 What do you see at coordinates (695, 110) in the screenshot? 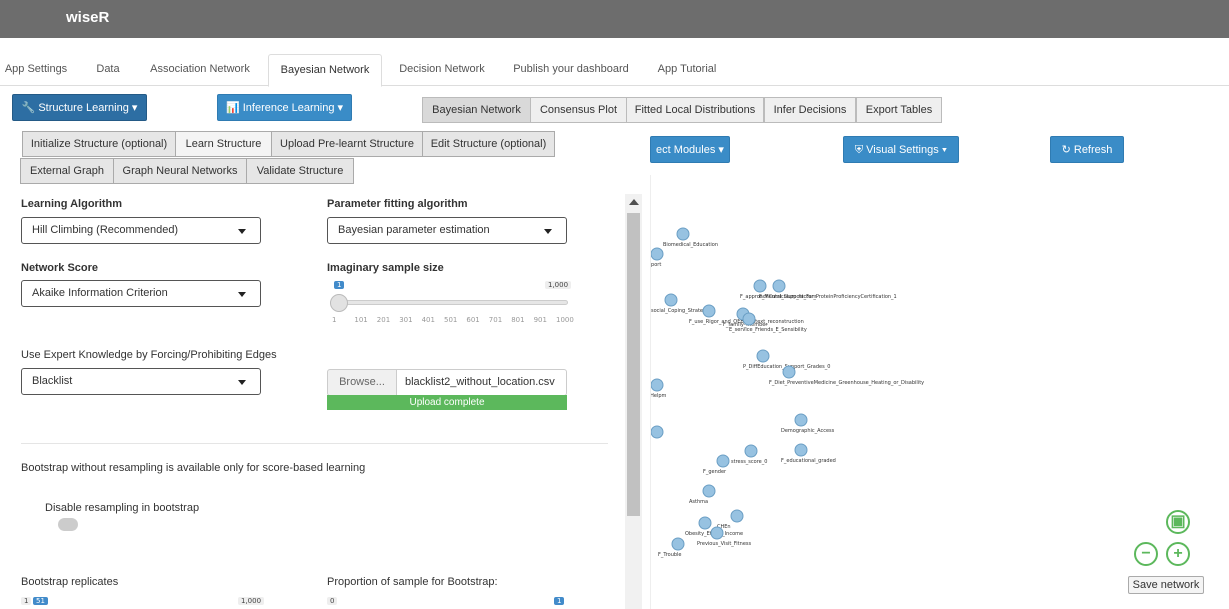
I see `view-tab-fitted-local-distributions: Fitted Local Distributions` at bounding box center [695, 110].